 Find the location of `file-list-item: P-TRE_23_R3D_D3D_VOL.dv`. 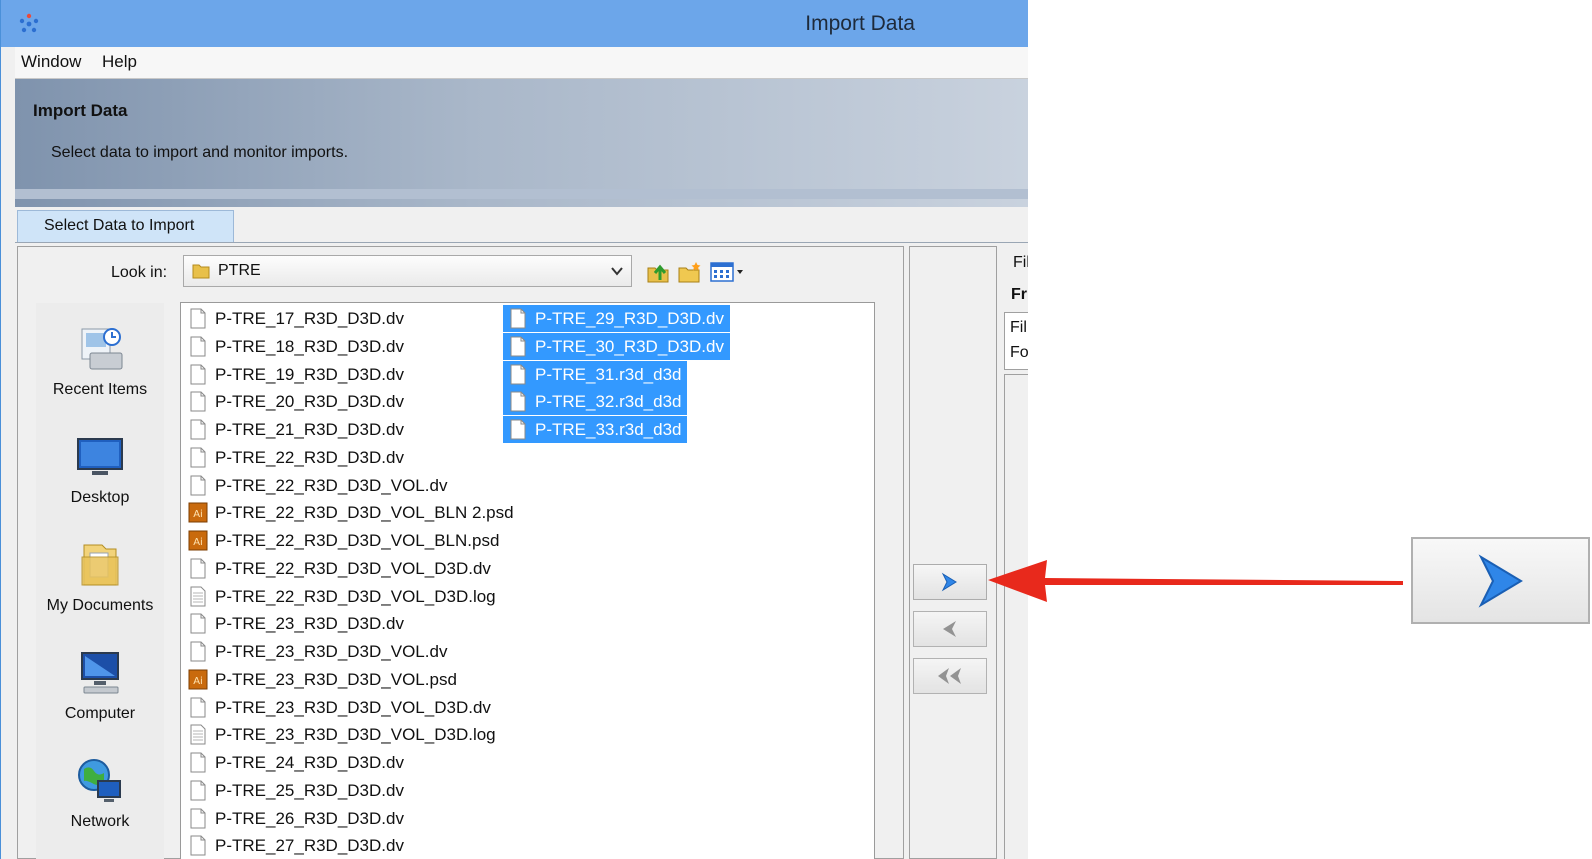

file-list-item: P-TRE_23_R3D_D3D_VOL.dv is located at coordinates (318, 651).